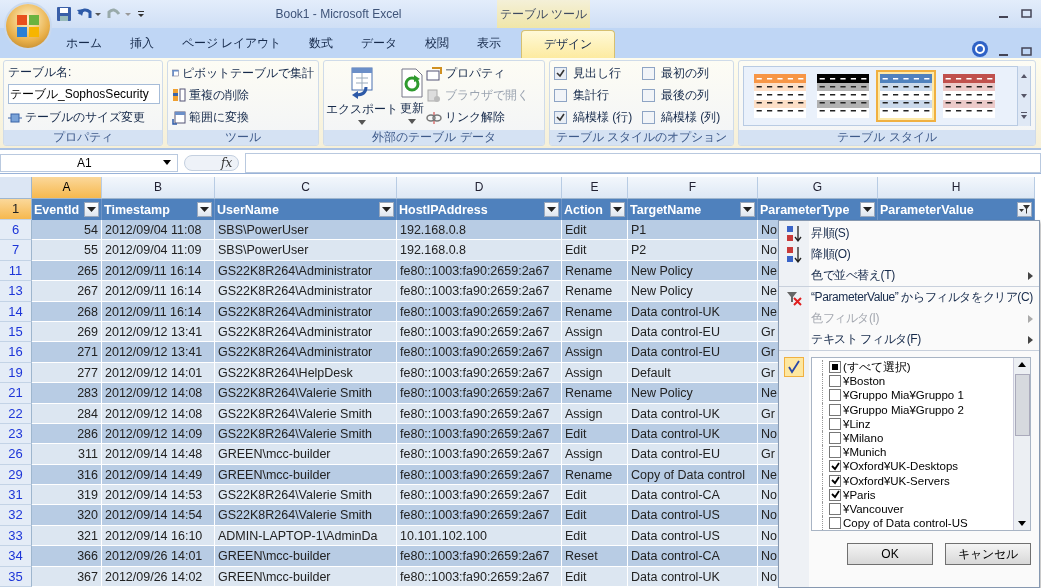 This screenshot has width=1041, height=588. What do you see at coordinates (917, 367) in the screenshot?
I see `filter-value-option: (すべて選択)` at bounding box center [917, 367].